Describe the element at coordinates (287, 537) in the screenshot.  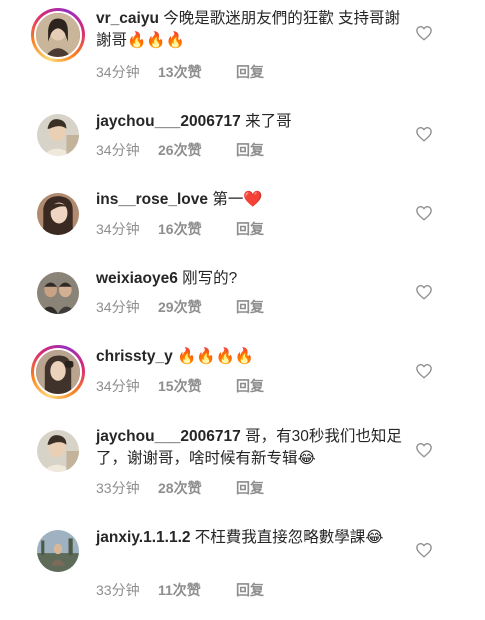
I see `comment-body: 不枉費我直接忽略數學課😂` at that location.